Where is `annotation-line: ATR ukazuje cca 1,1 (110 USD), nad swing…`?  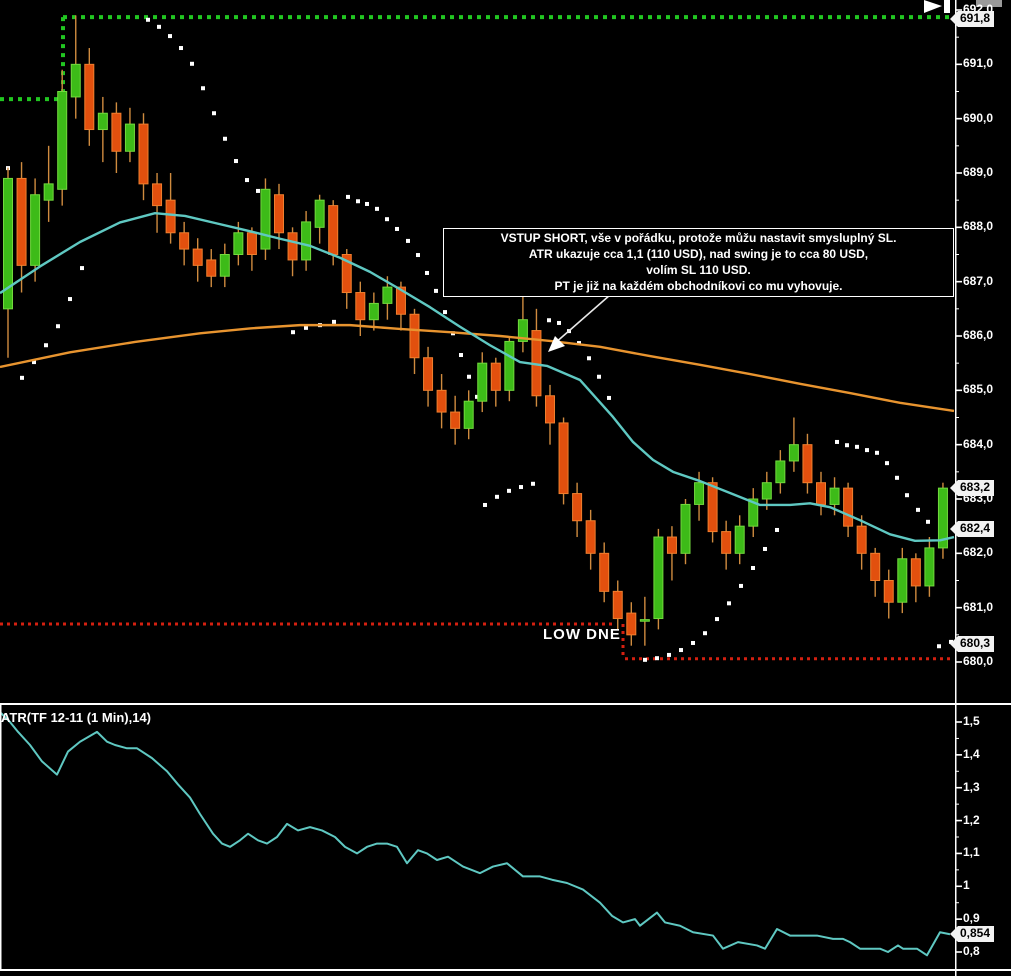 annotation-line: ATR ukazuje cca 1,1 (110 USD), nad swing… is located at coordinates (698, 254).